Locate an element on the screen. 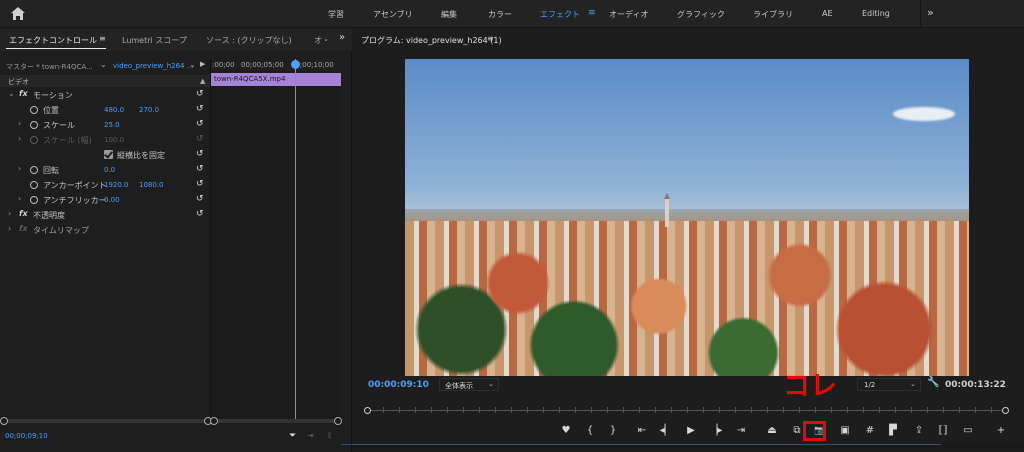 Image resolution: width=1024 pixels, height=452 pixels. playhead-timecode: 00:00:09:10 is located at coordinates (398, 385).